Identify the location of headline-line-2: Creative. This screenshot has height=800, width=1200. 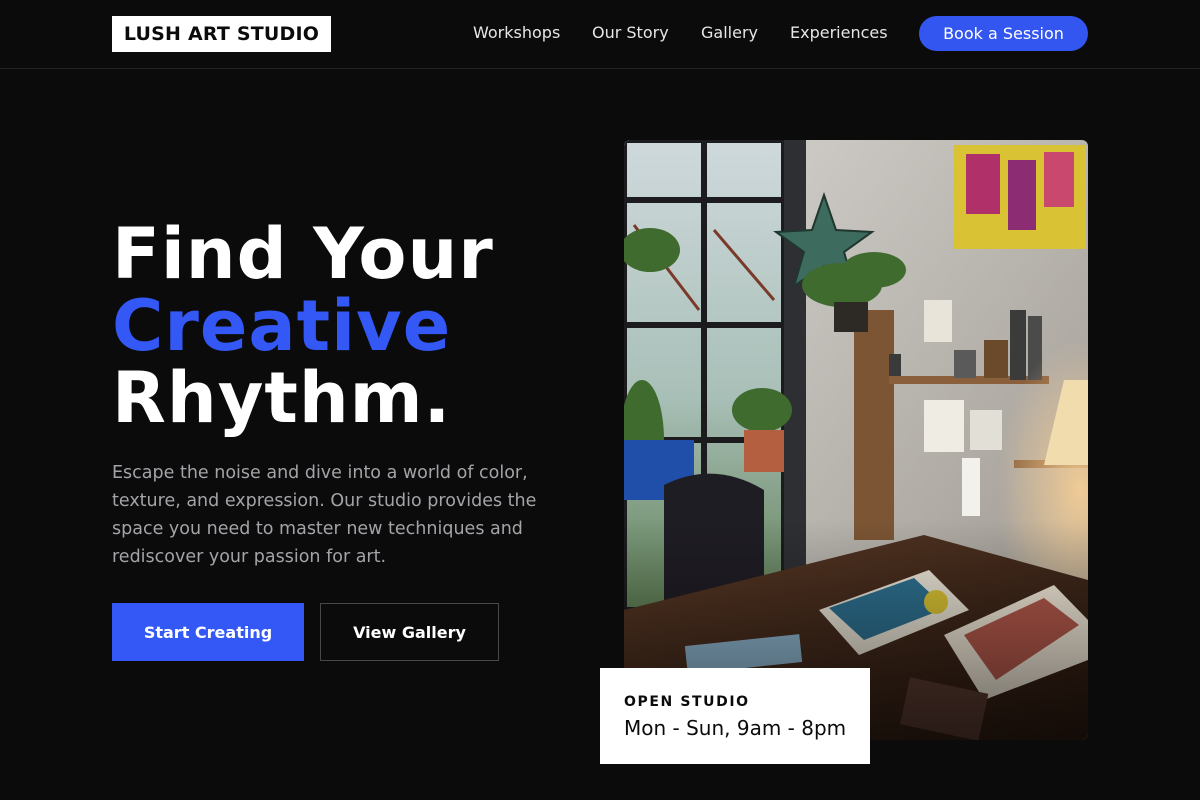
(282, 326).